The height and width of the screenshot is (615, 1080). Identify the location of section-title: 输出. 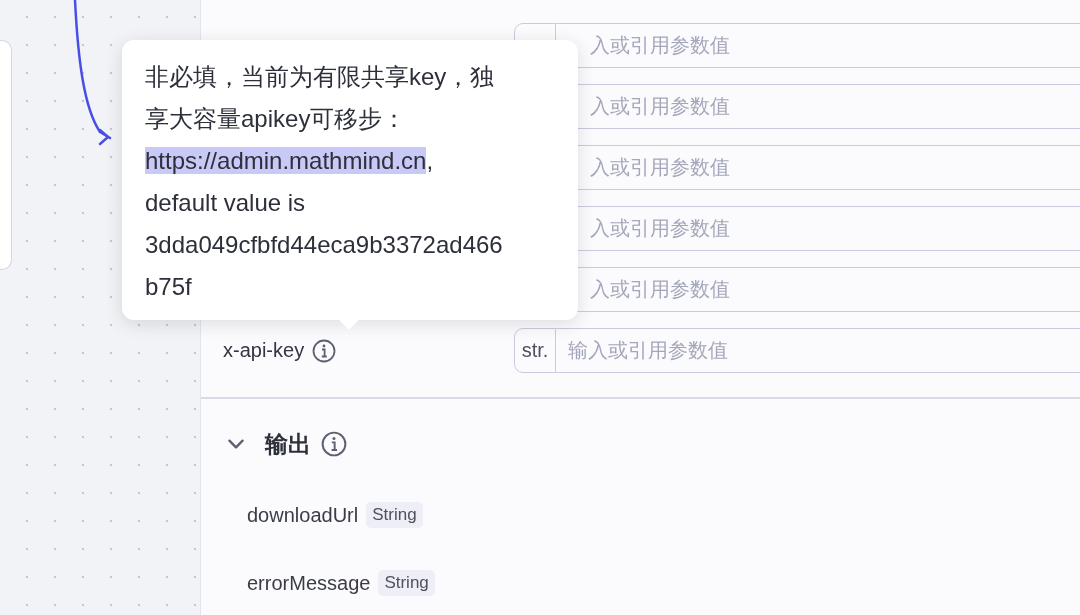
(288, 444).